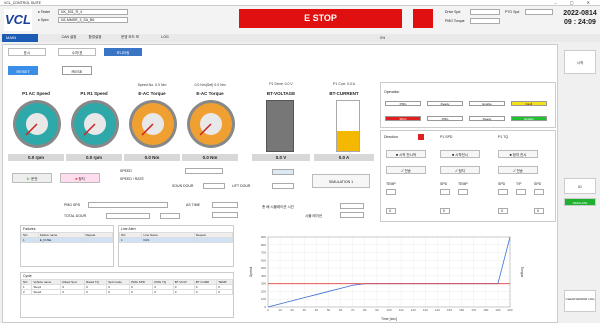  What do you see at coordinates (580, 13) in the screenshot?
I see `date-display: 2022-0814` at bounding box center [580, 13].